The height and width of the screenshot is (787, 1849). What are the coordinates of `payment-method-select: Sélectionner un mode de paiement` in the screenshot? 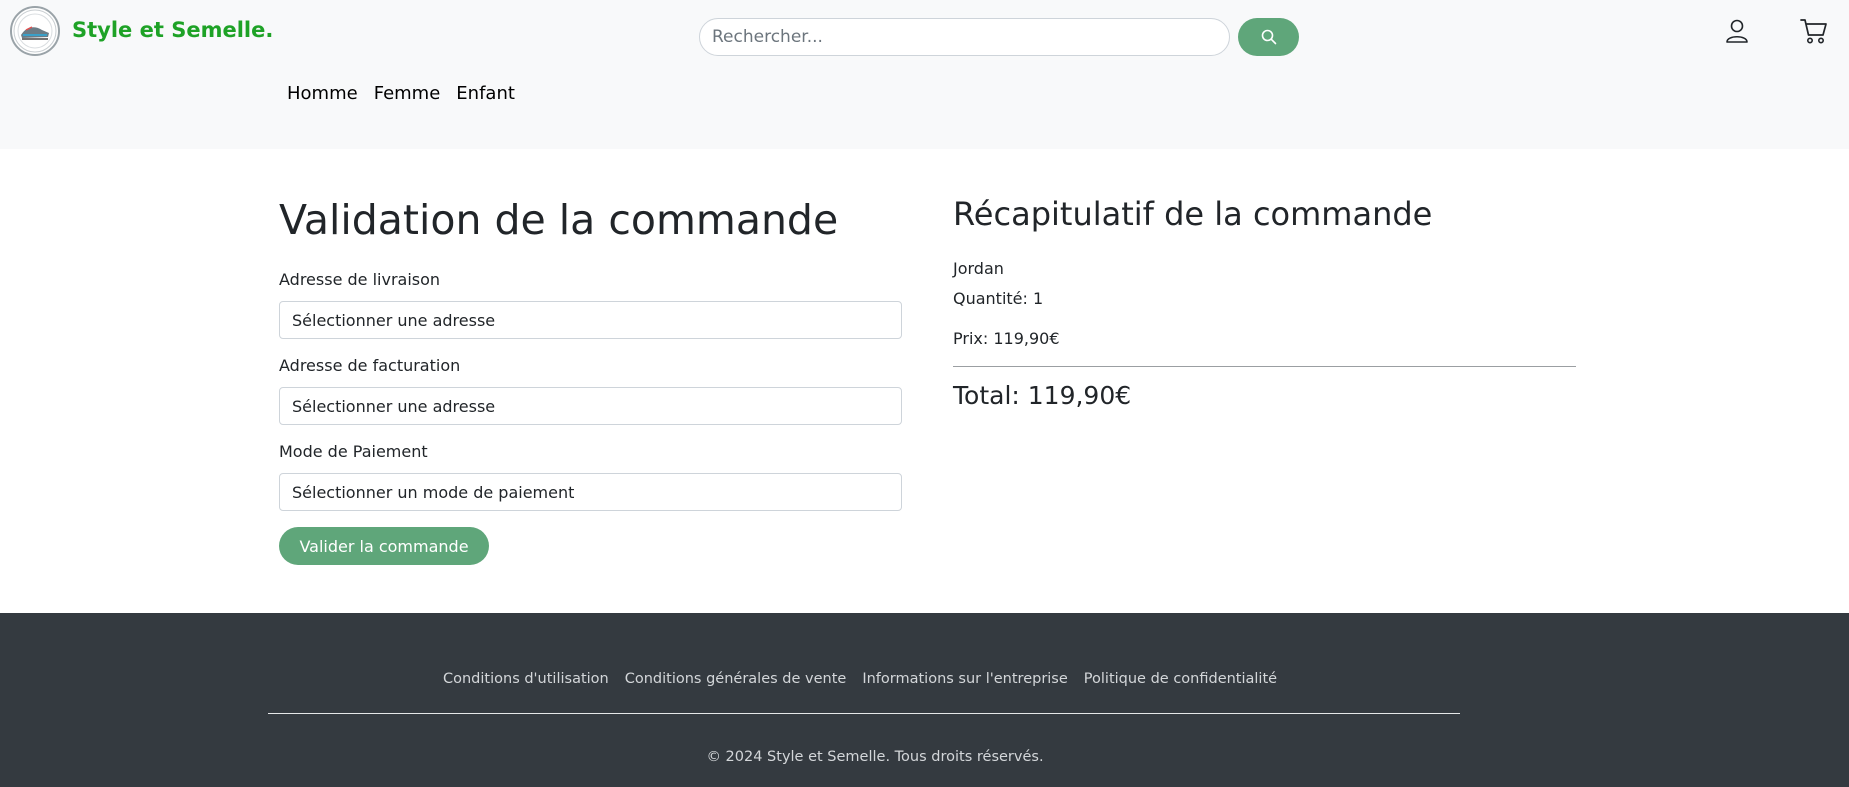 It's located at (590, 492).